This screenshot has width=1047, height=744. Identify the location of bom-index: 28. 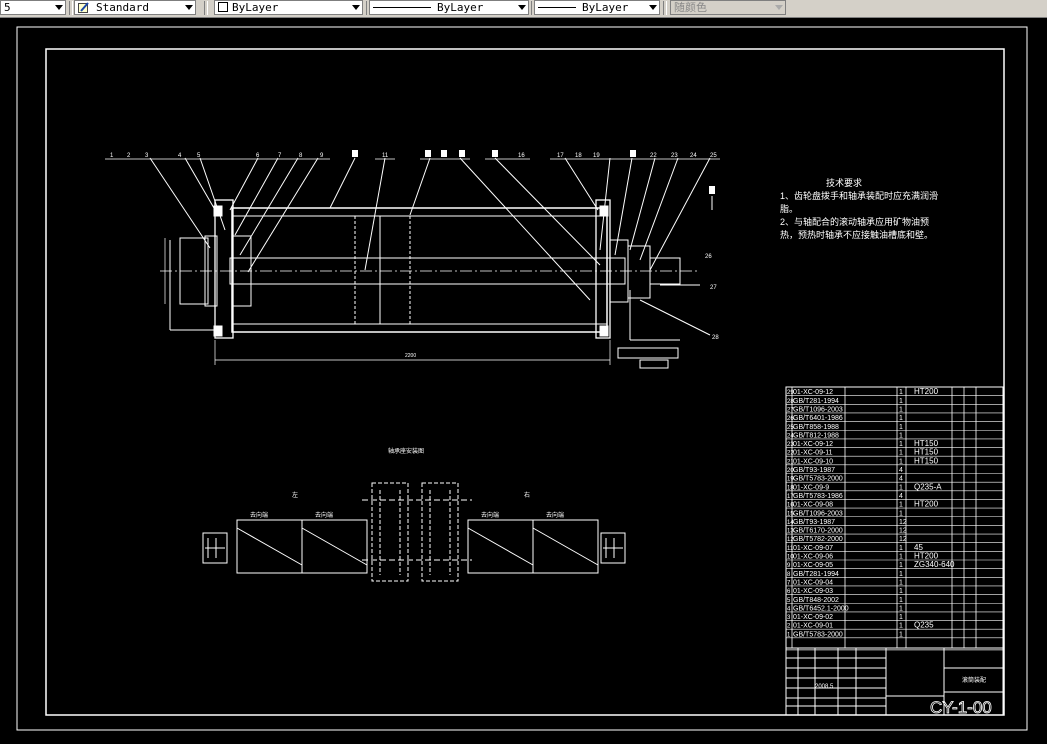
(790, 402).